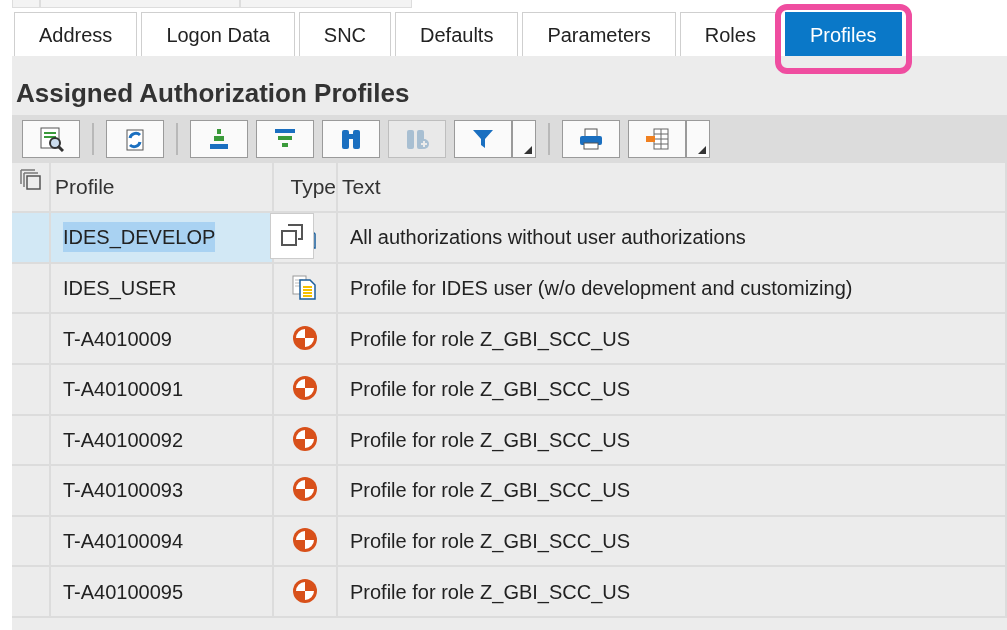  What do you see at coordinates (85, 187) in the screenshot?
I see `column-header: Profile` at bounding box center [85, 187].